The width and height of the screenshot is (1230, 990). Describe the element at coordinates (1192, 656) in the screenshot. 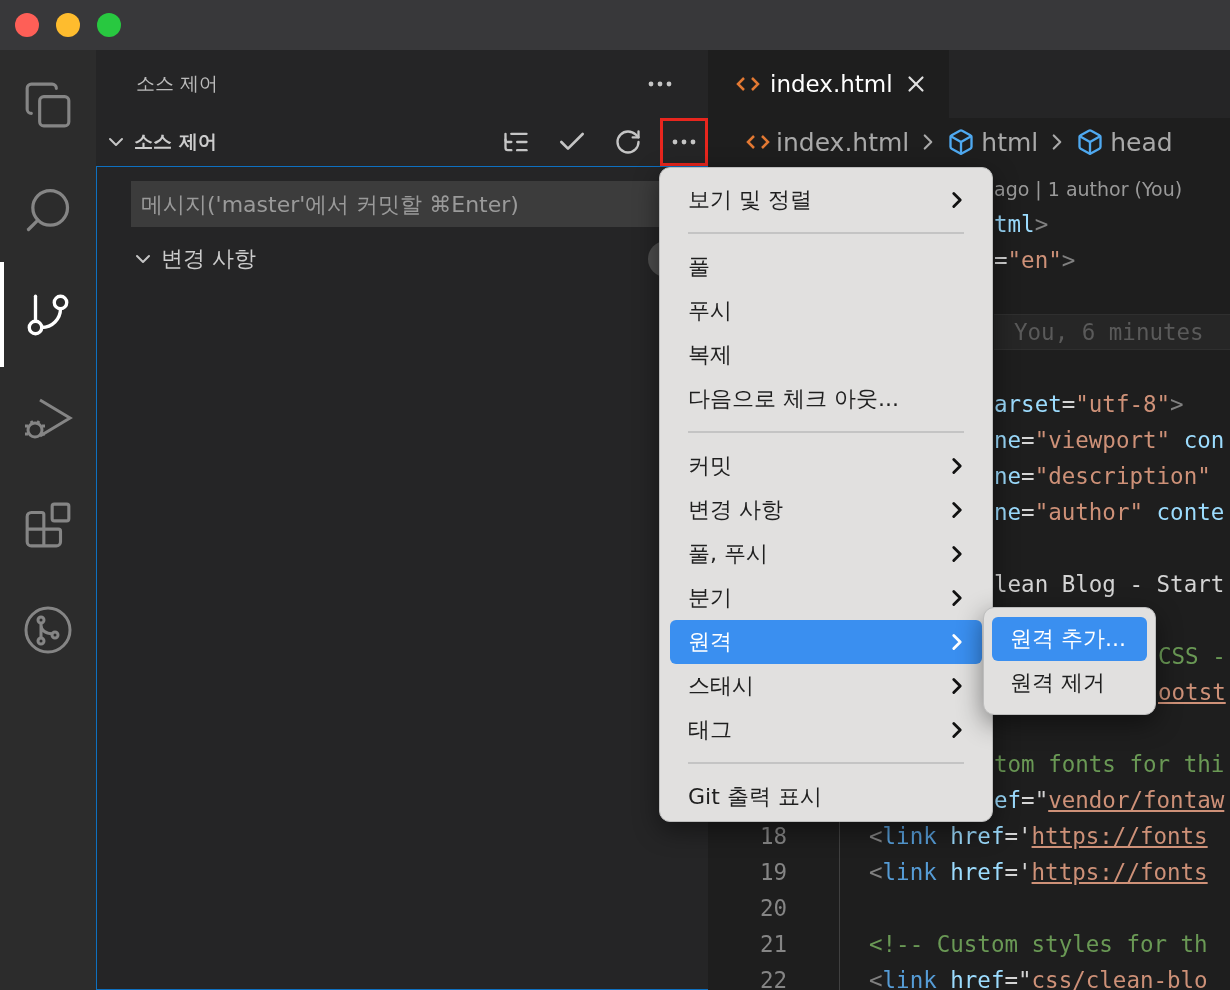

I see `code-text: CSS -` at that location.